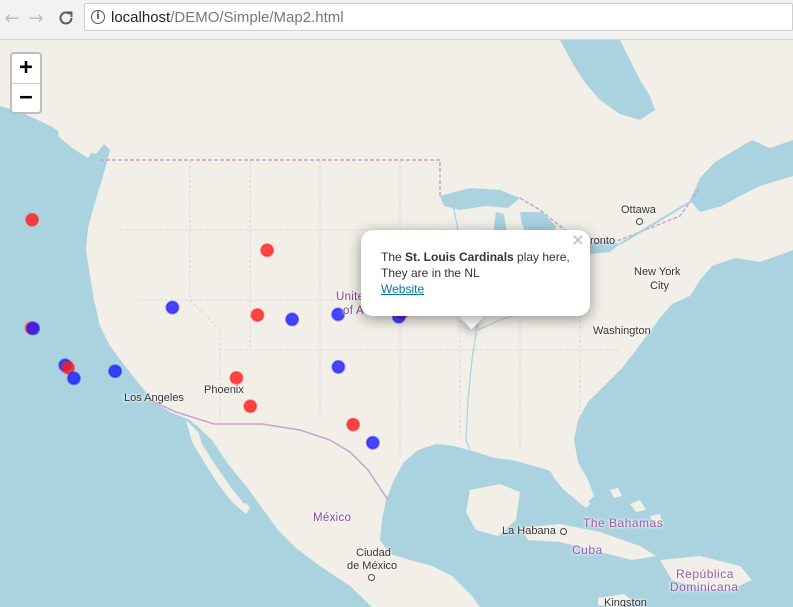 This screenshot has height=607, width=793. What do you see at coordinates (459, 257) in the screenshot?
I see `popup-team-name: St. Louis Cardinals` at bounding box center [459, 257].